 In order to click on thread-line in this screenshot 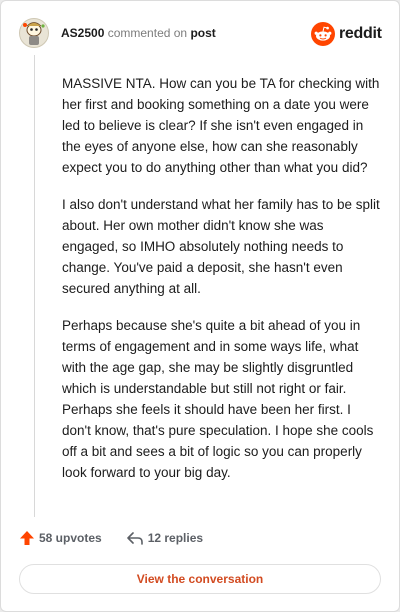, I will do `click(34, 286)`.